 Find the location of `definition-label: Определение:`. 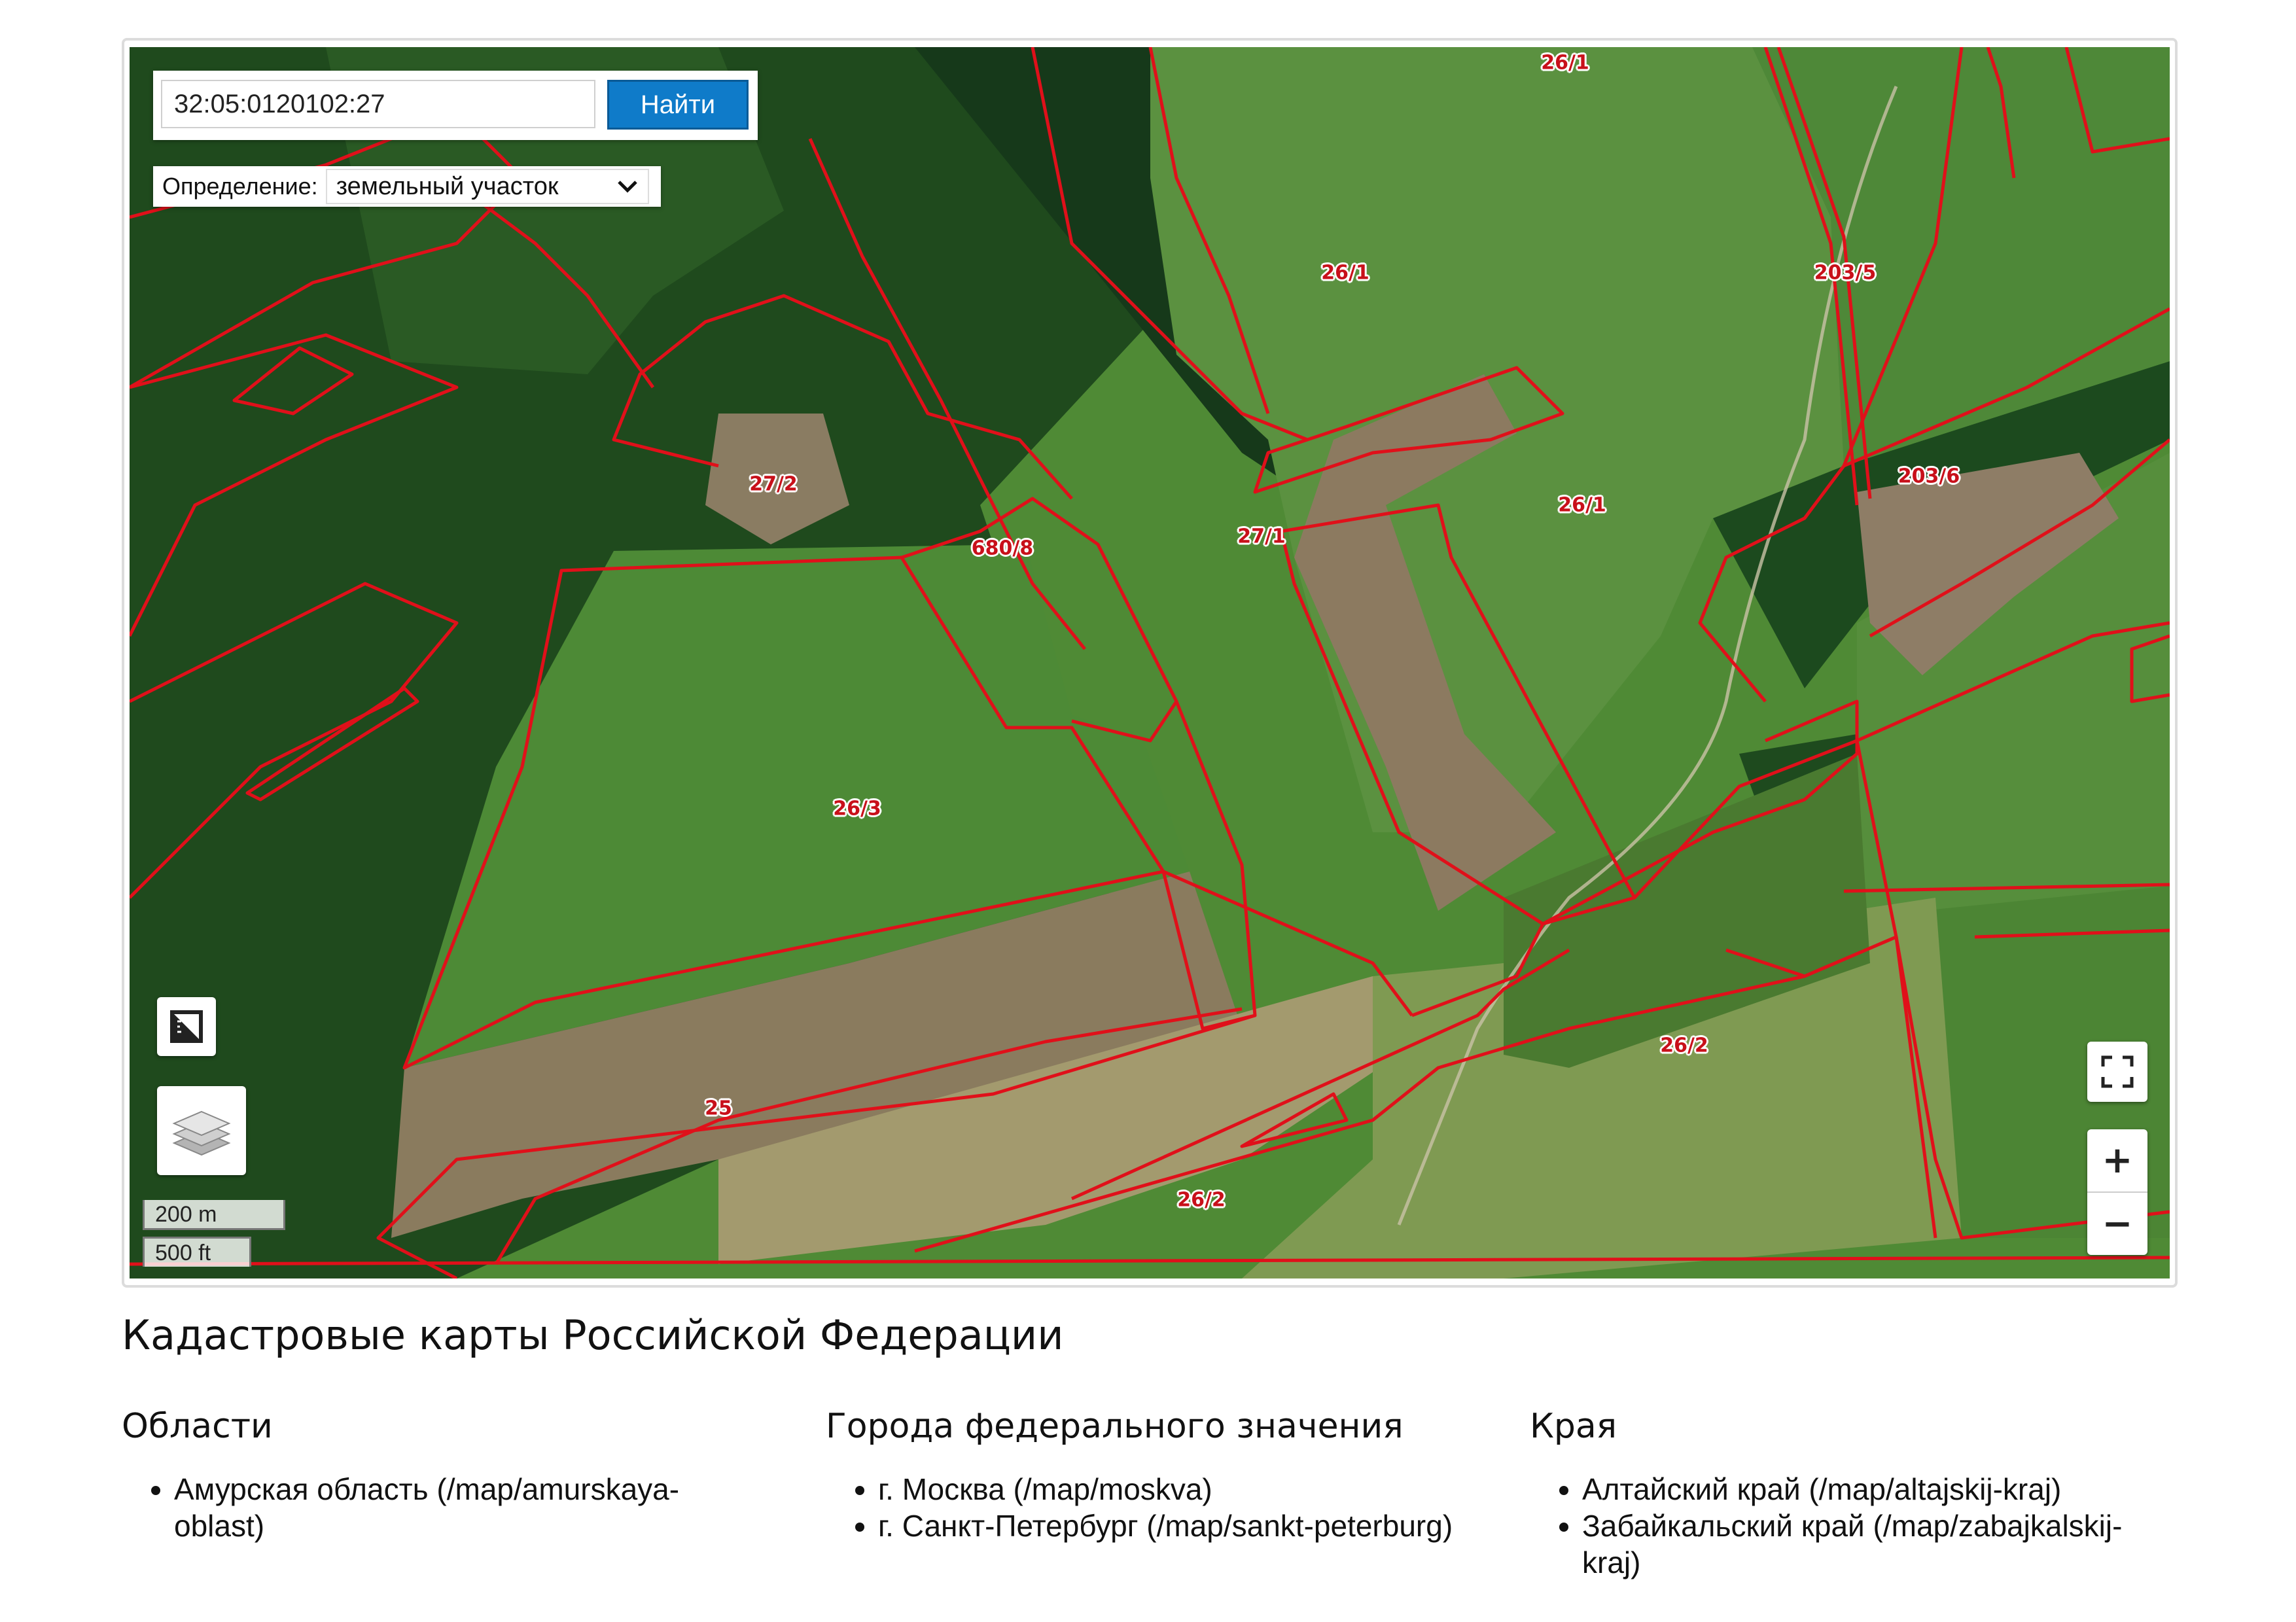

definition-label: Определение: is located at coordinates (240, 186).